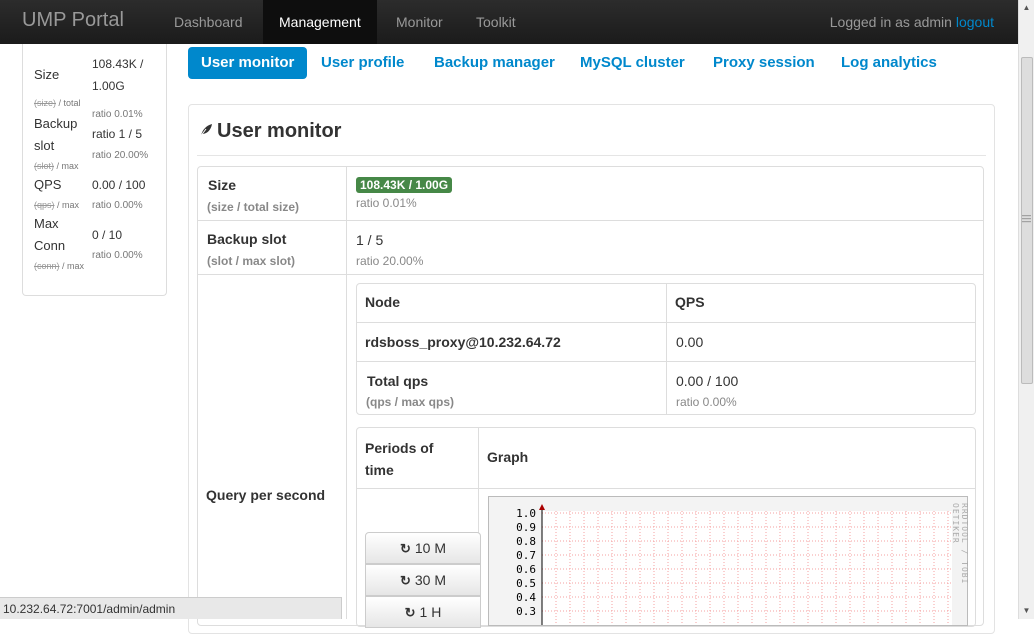 This screenshot has height=634, width=1034. What do you see at coordinates (253, 207) in the screenshot?
I see `size-sub: (size / total size)` at bounding box center [253, 207].